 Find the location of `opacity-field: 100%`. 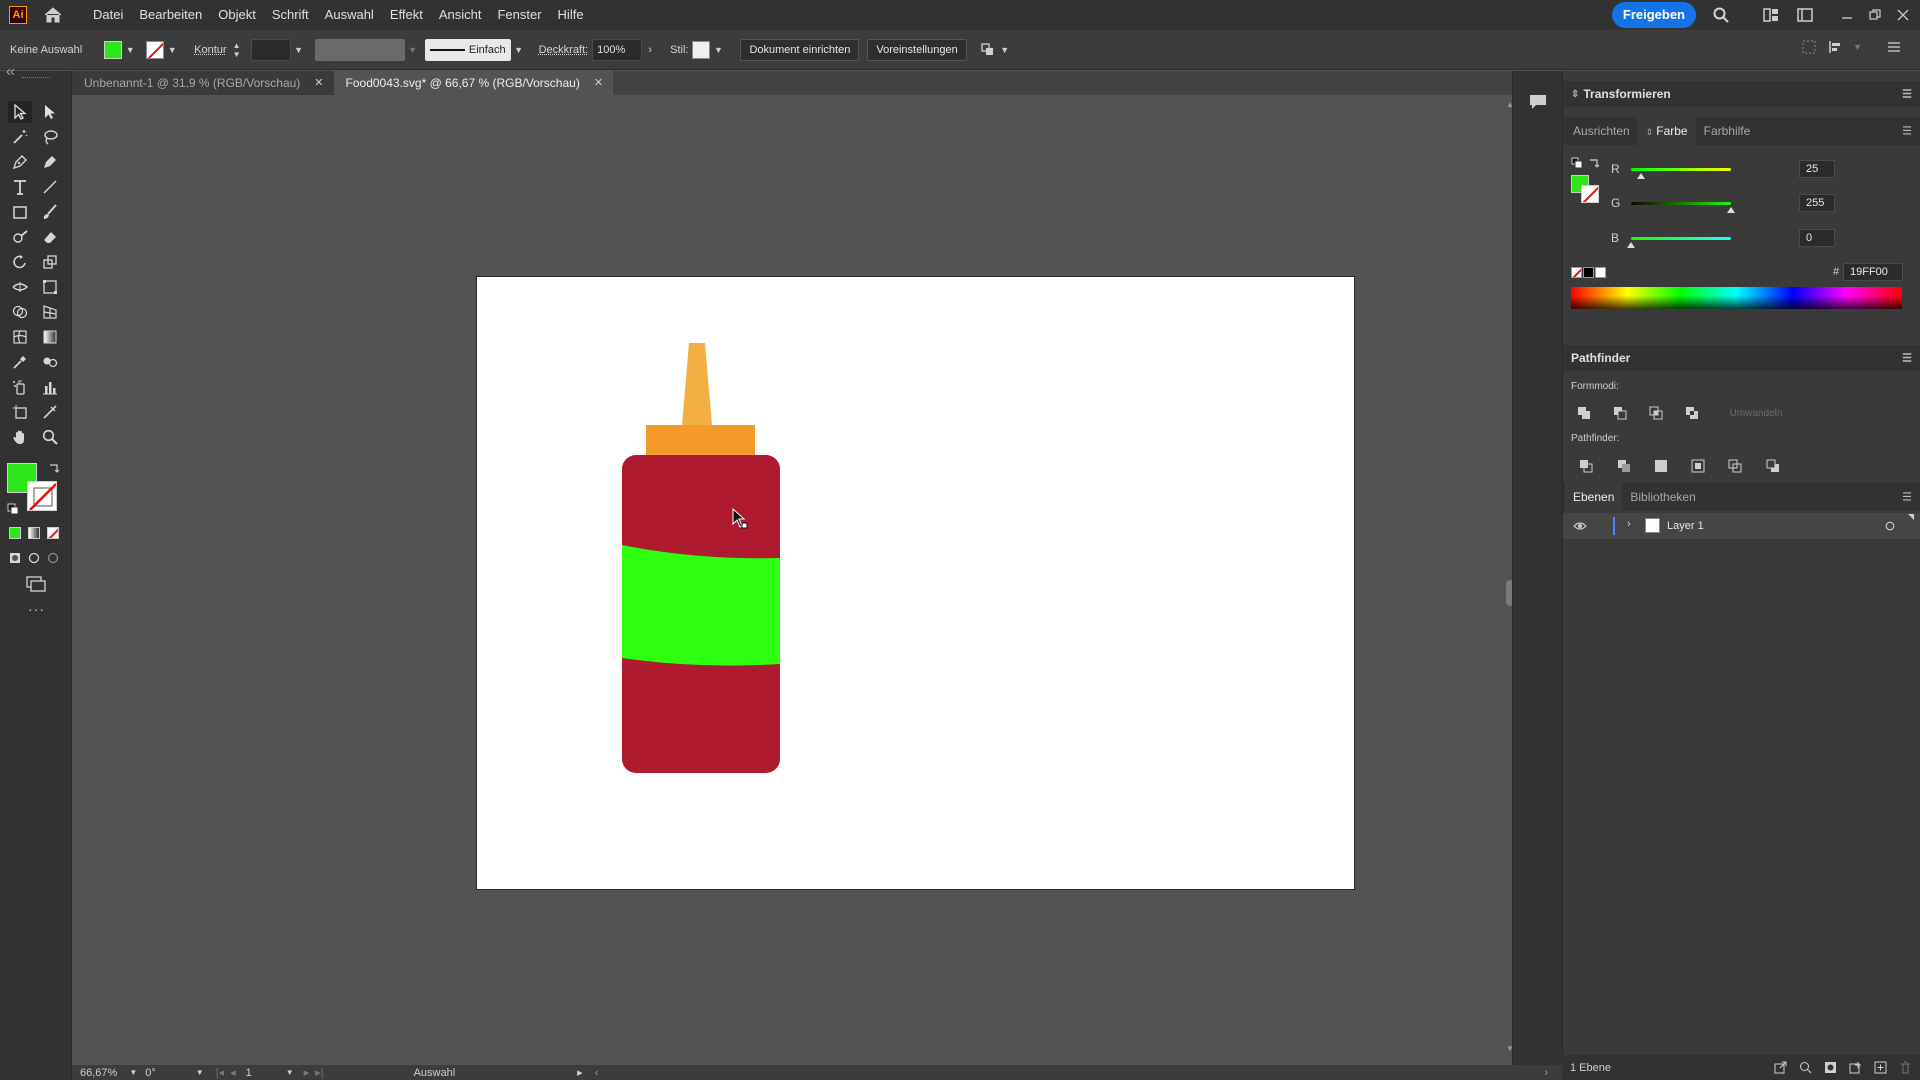

opacity-field: 100% is located at coordinates (617, 49).